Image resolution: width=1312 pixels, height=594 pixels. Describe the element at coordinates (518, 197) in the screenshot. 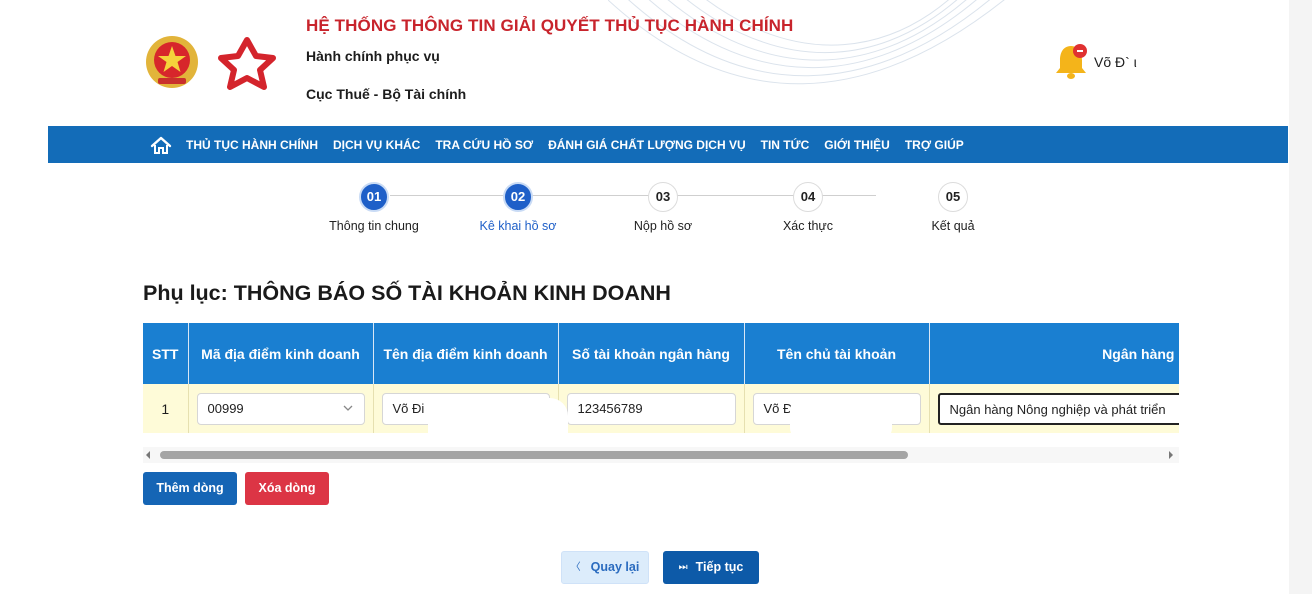

I see `step-number: 02` at that location.